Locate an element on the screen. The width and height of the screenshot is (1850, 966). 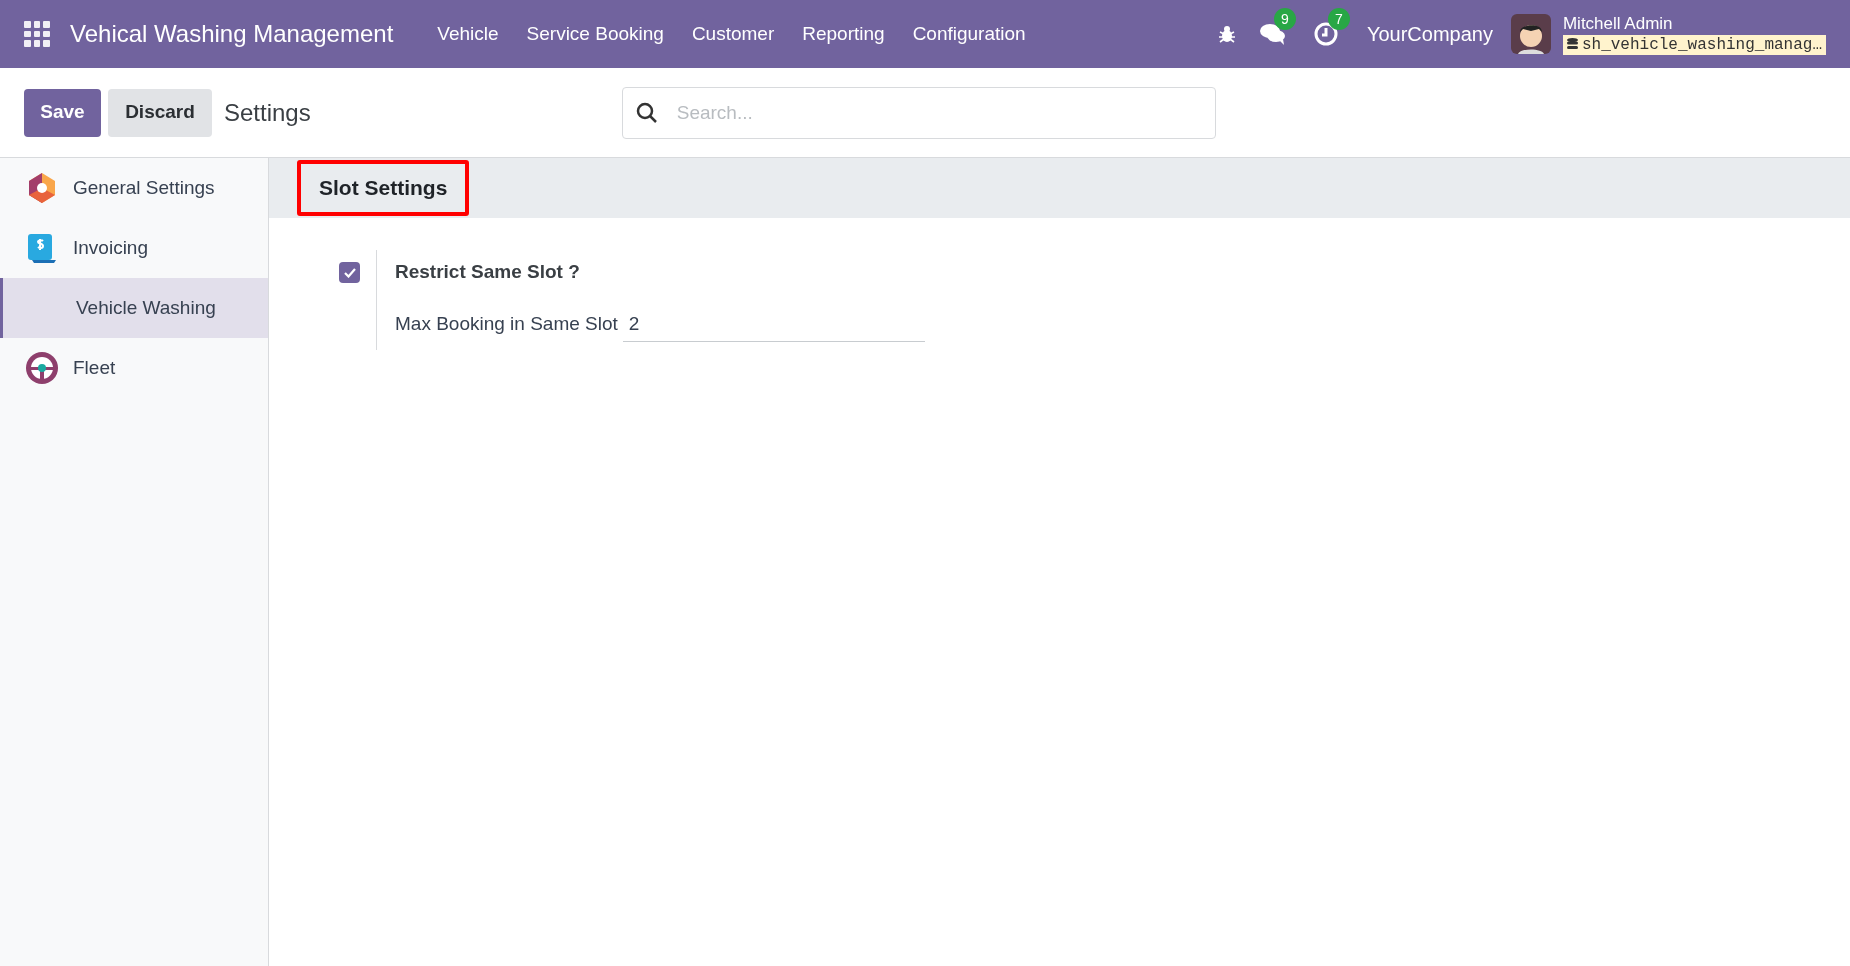
user-name: Mitchell Admin is located at coordinates (1694, 24).